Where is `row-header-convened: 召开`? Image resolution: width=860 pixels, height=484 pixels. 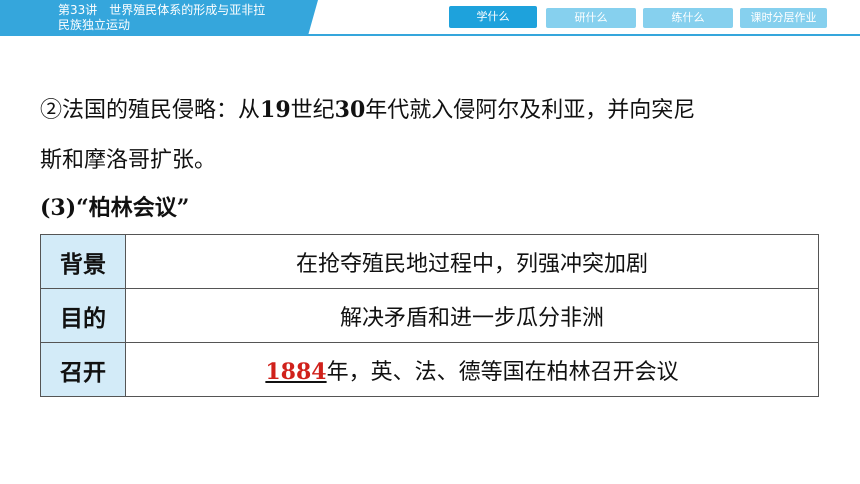
row-header-convened: 召开 is located at coordinates (83, 369).